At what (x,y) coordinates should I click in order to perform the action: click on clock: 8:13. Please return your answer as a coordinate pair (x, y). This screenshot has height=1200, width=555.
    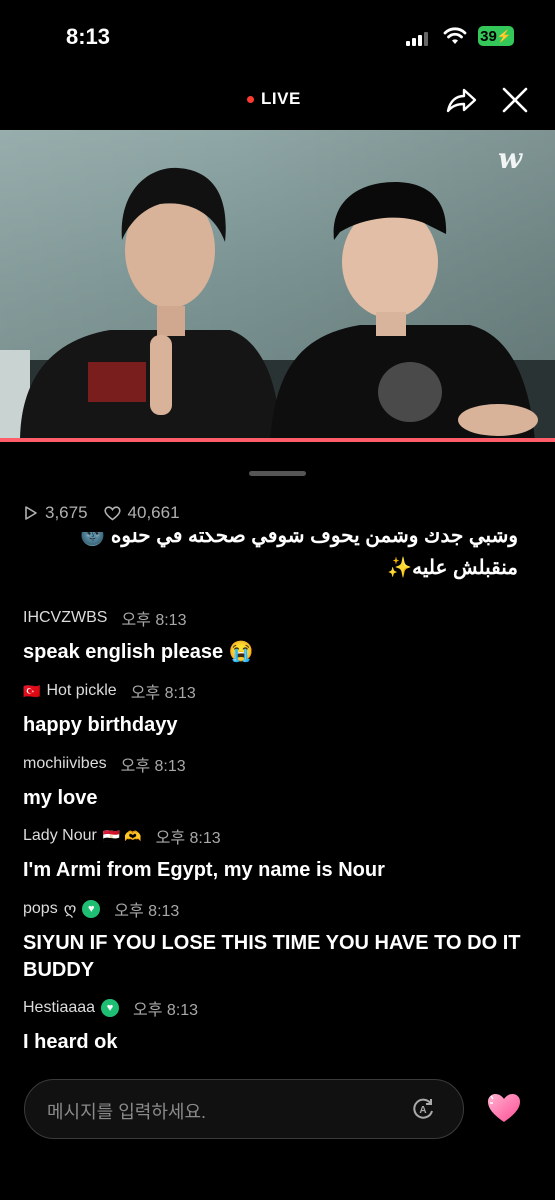
    Looking at the image, I should click on (88, 36).